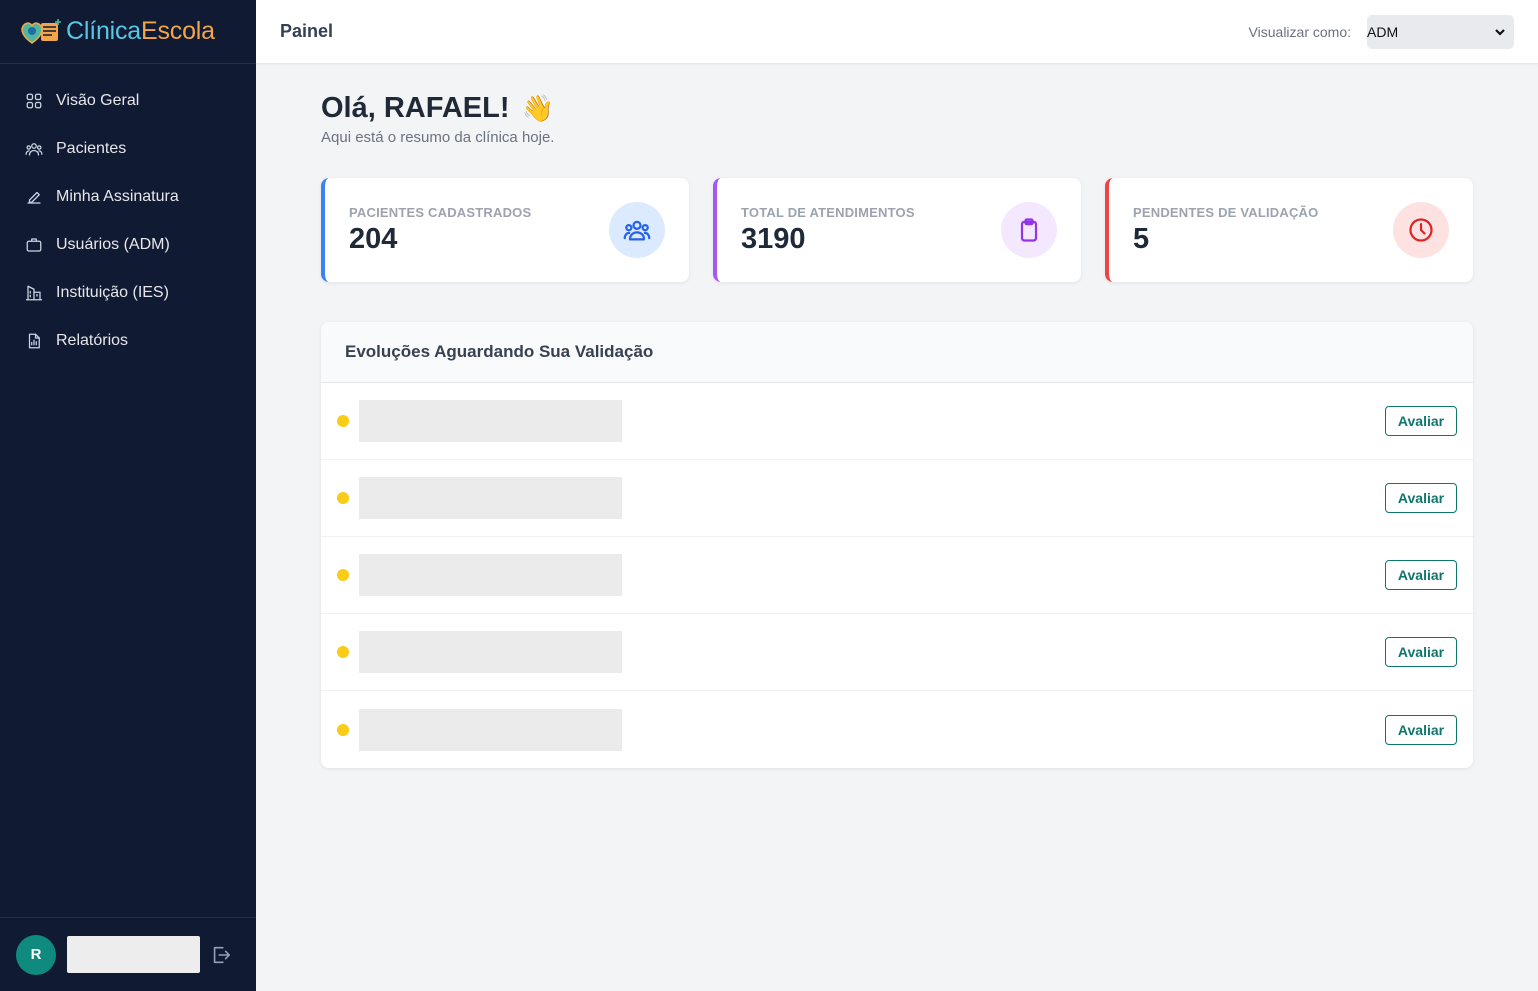  Describe the element at coordinates (897, 352) in the screenshot. I see `panel-header: Evoluções Aguardando Sua Validação` at that location.